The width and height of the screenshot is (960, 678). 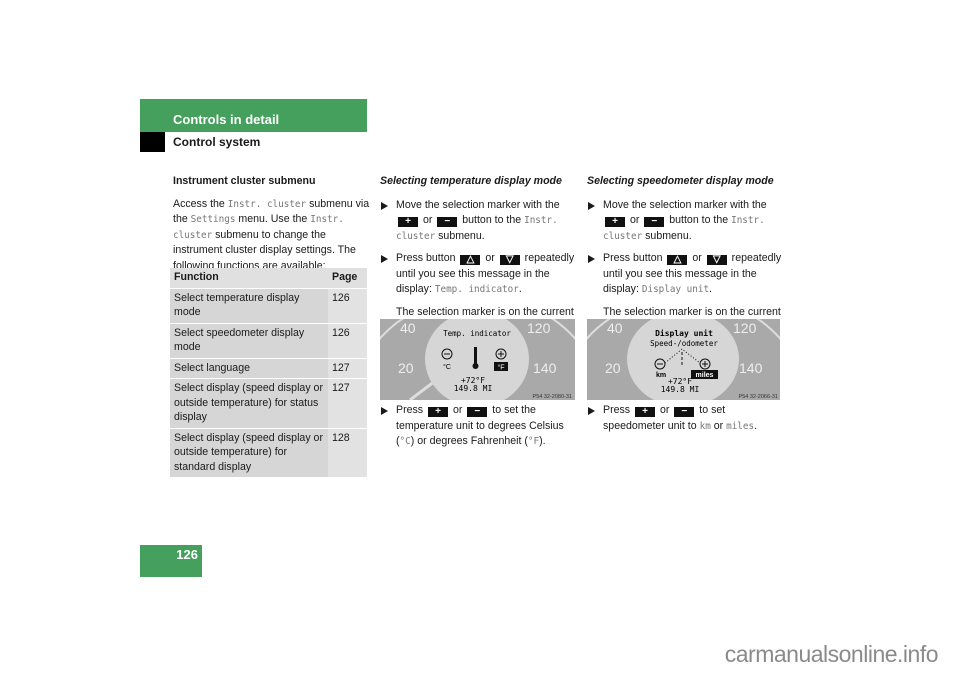 What do you see at coordinates (705, 375) in the screenshot?
I see `miles-label: miles` at bounding box center [705, 375].